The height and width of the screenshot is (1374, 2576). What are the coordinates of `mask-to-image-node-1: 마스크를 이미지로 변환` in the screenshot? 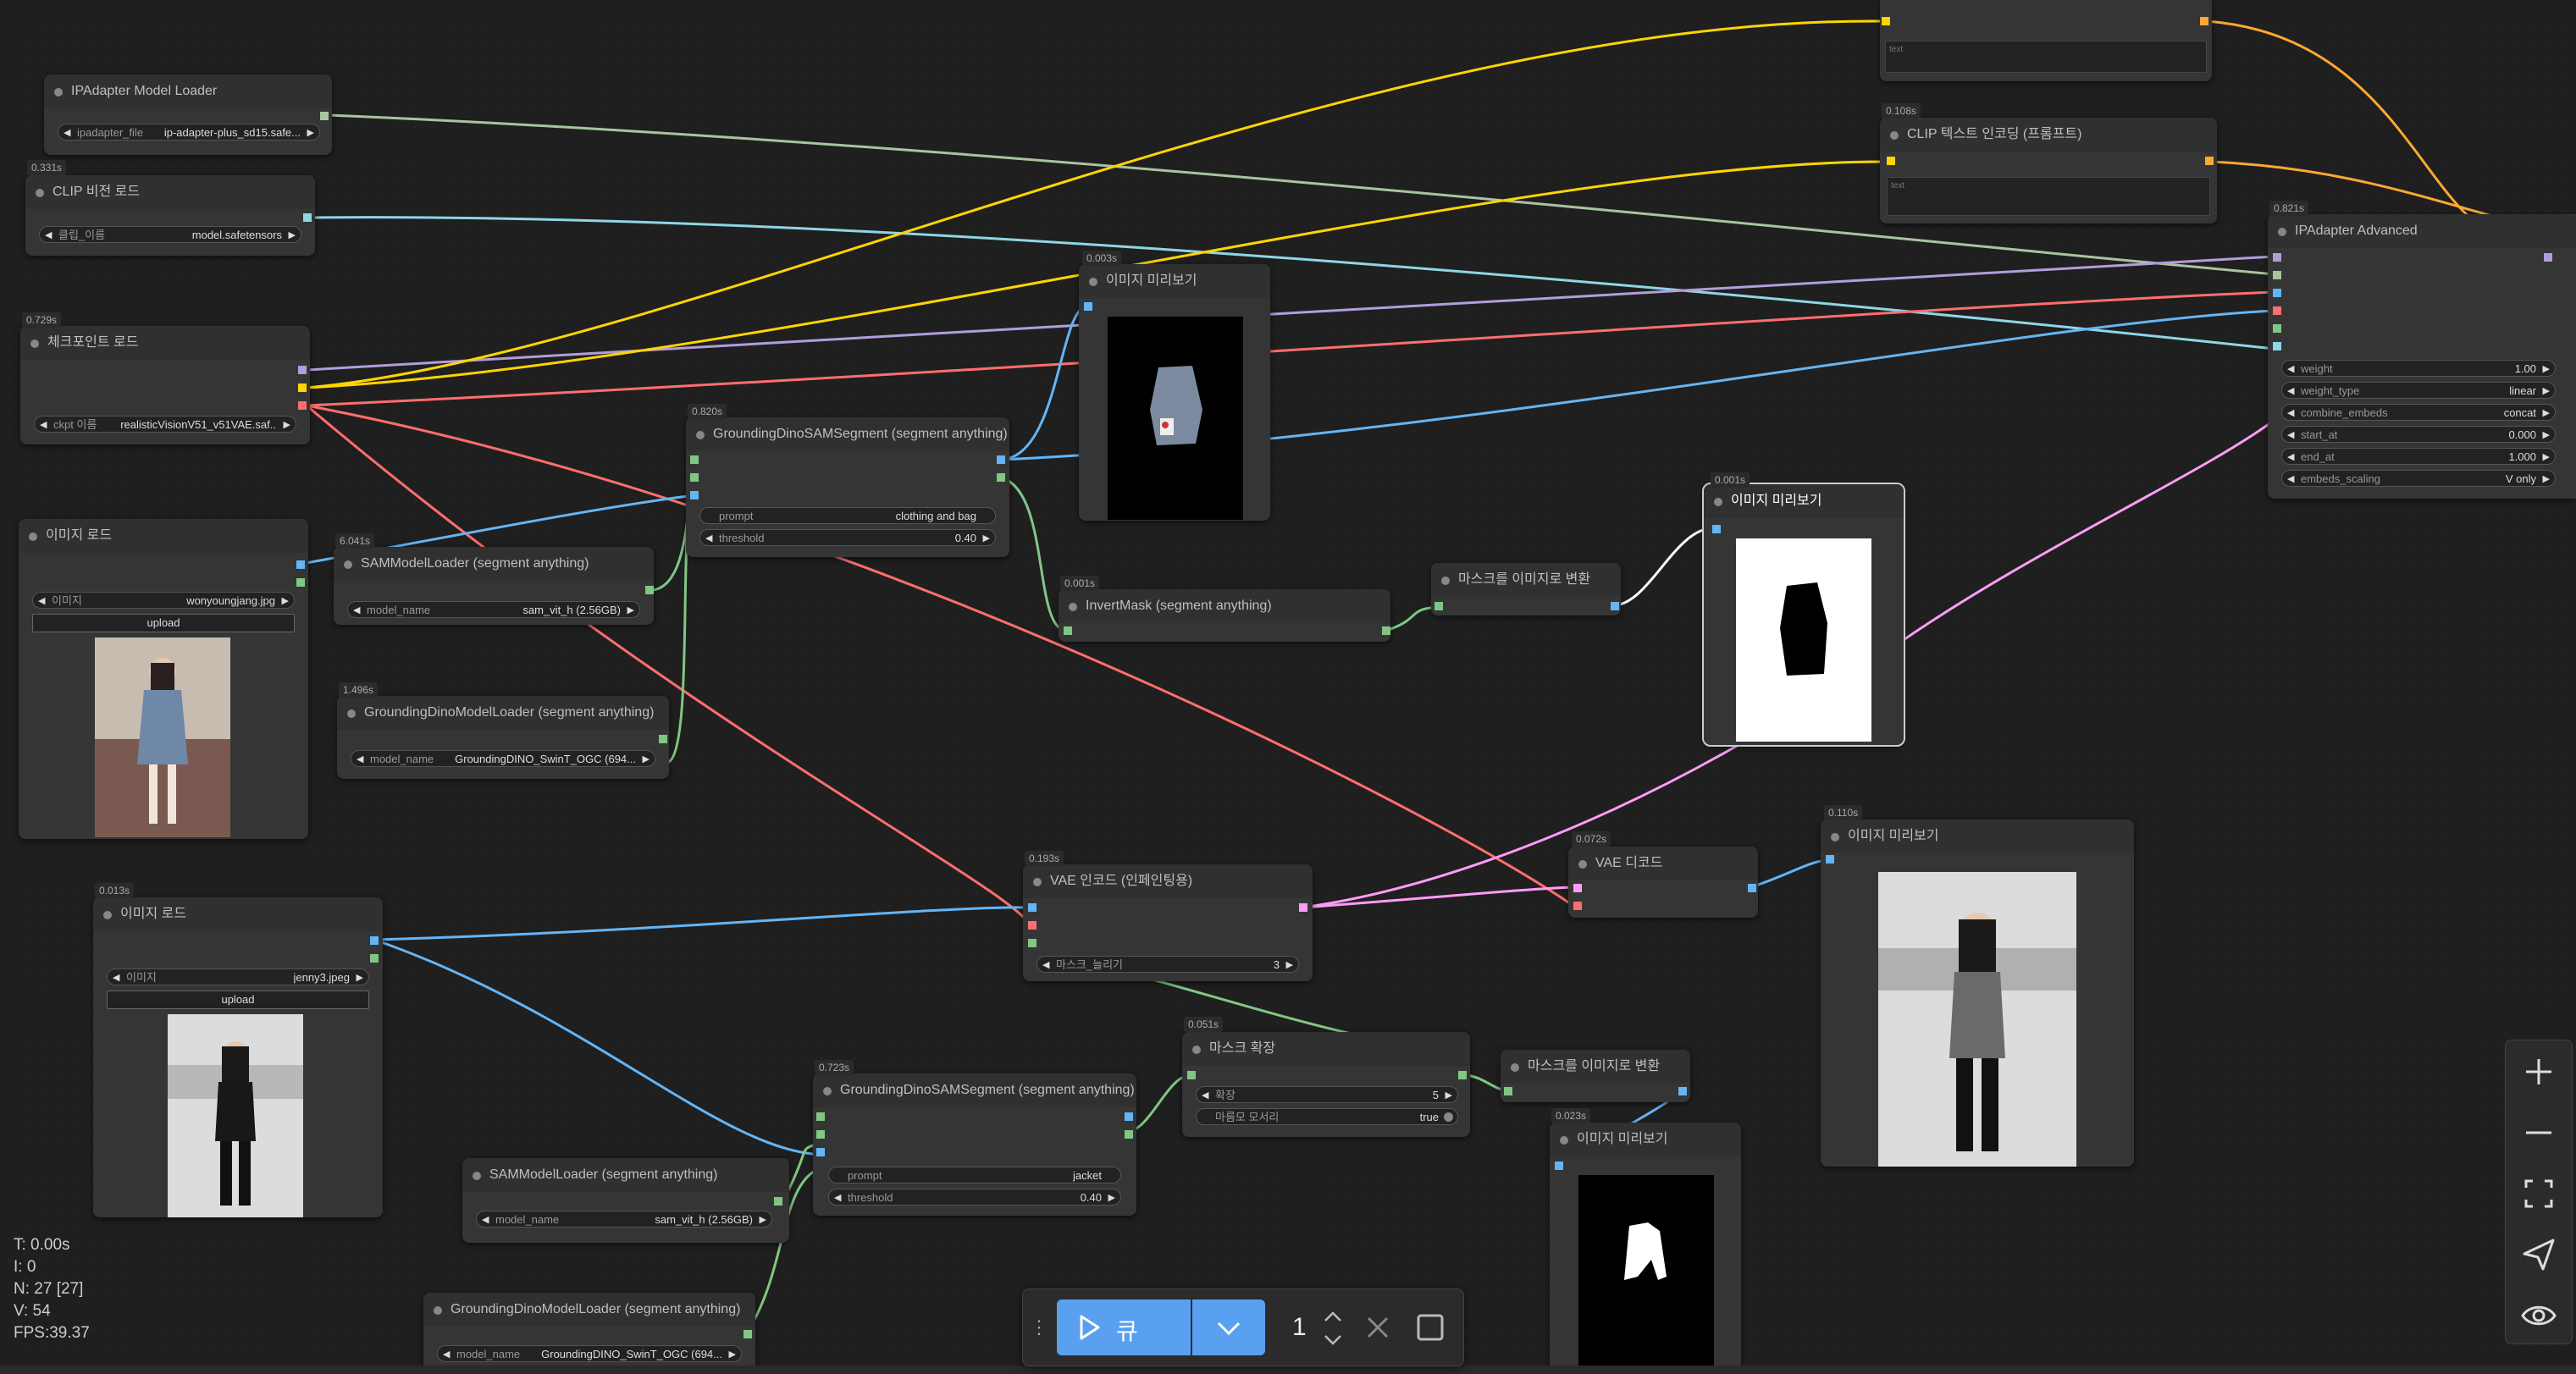 It's located at (1526, 589).